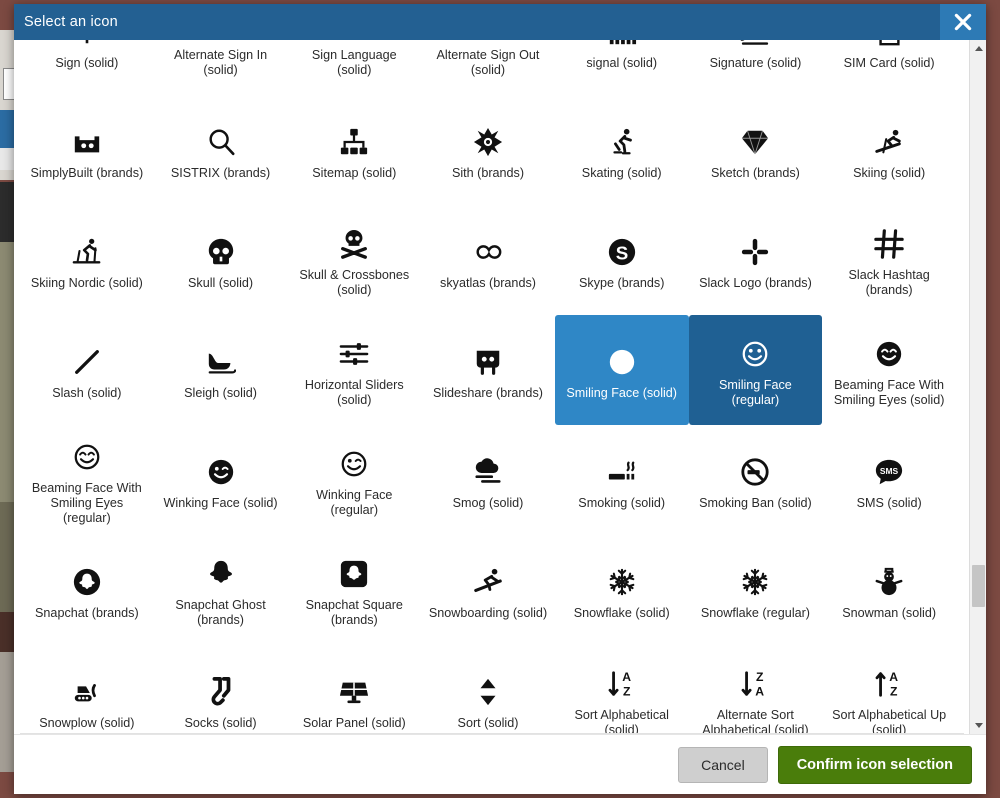 This screenshot has width=1000, height=798. I want to click on icon-tile: Snowman (solid), so click(889, 590).